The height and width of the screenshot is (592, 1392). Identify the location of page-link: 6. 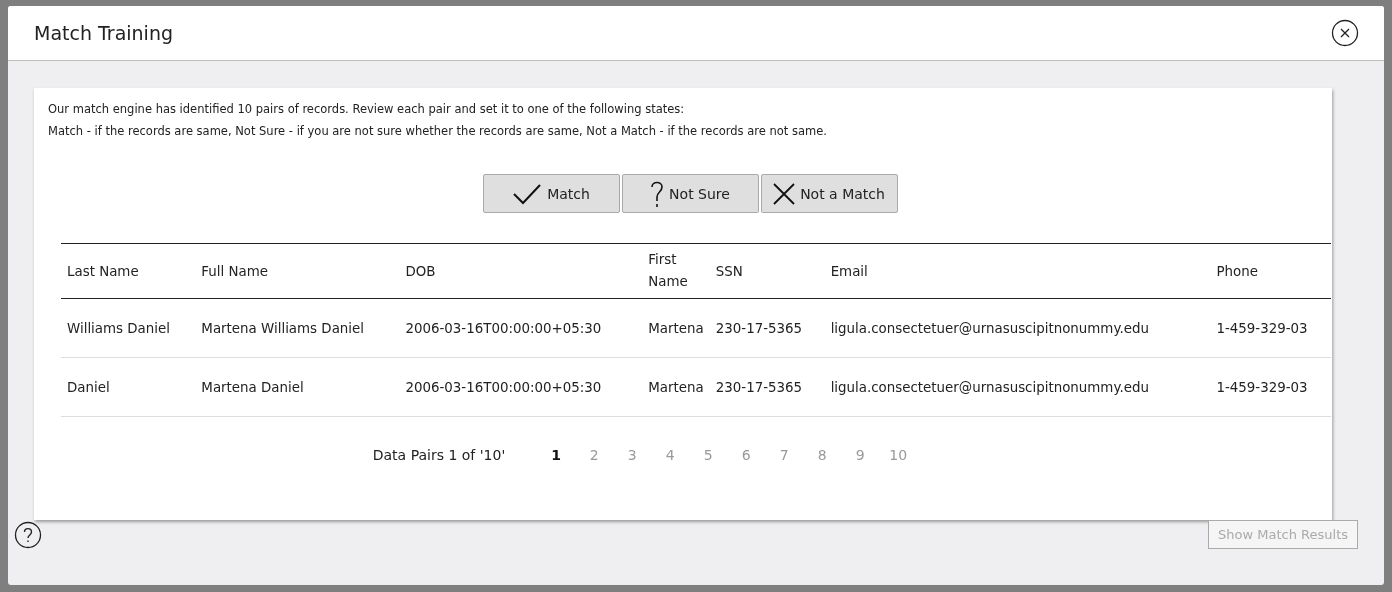
(746, 455).